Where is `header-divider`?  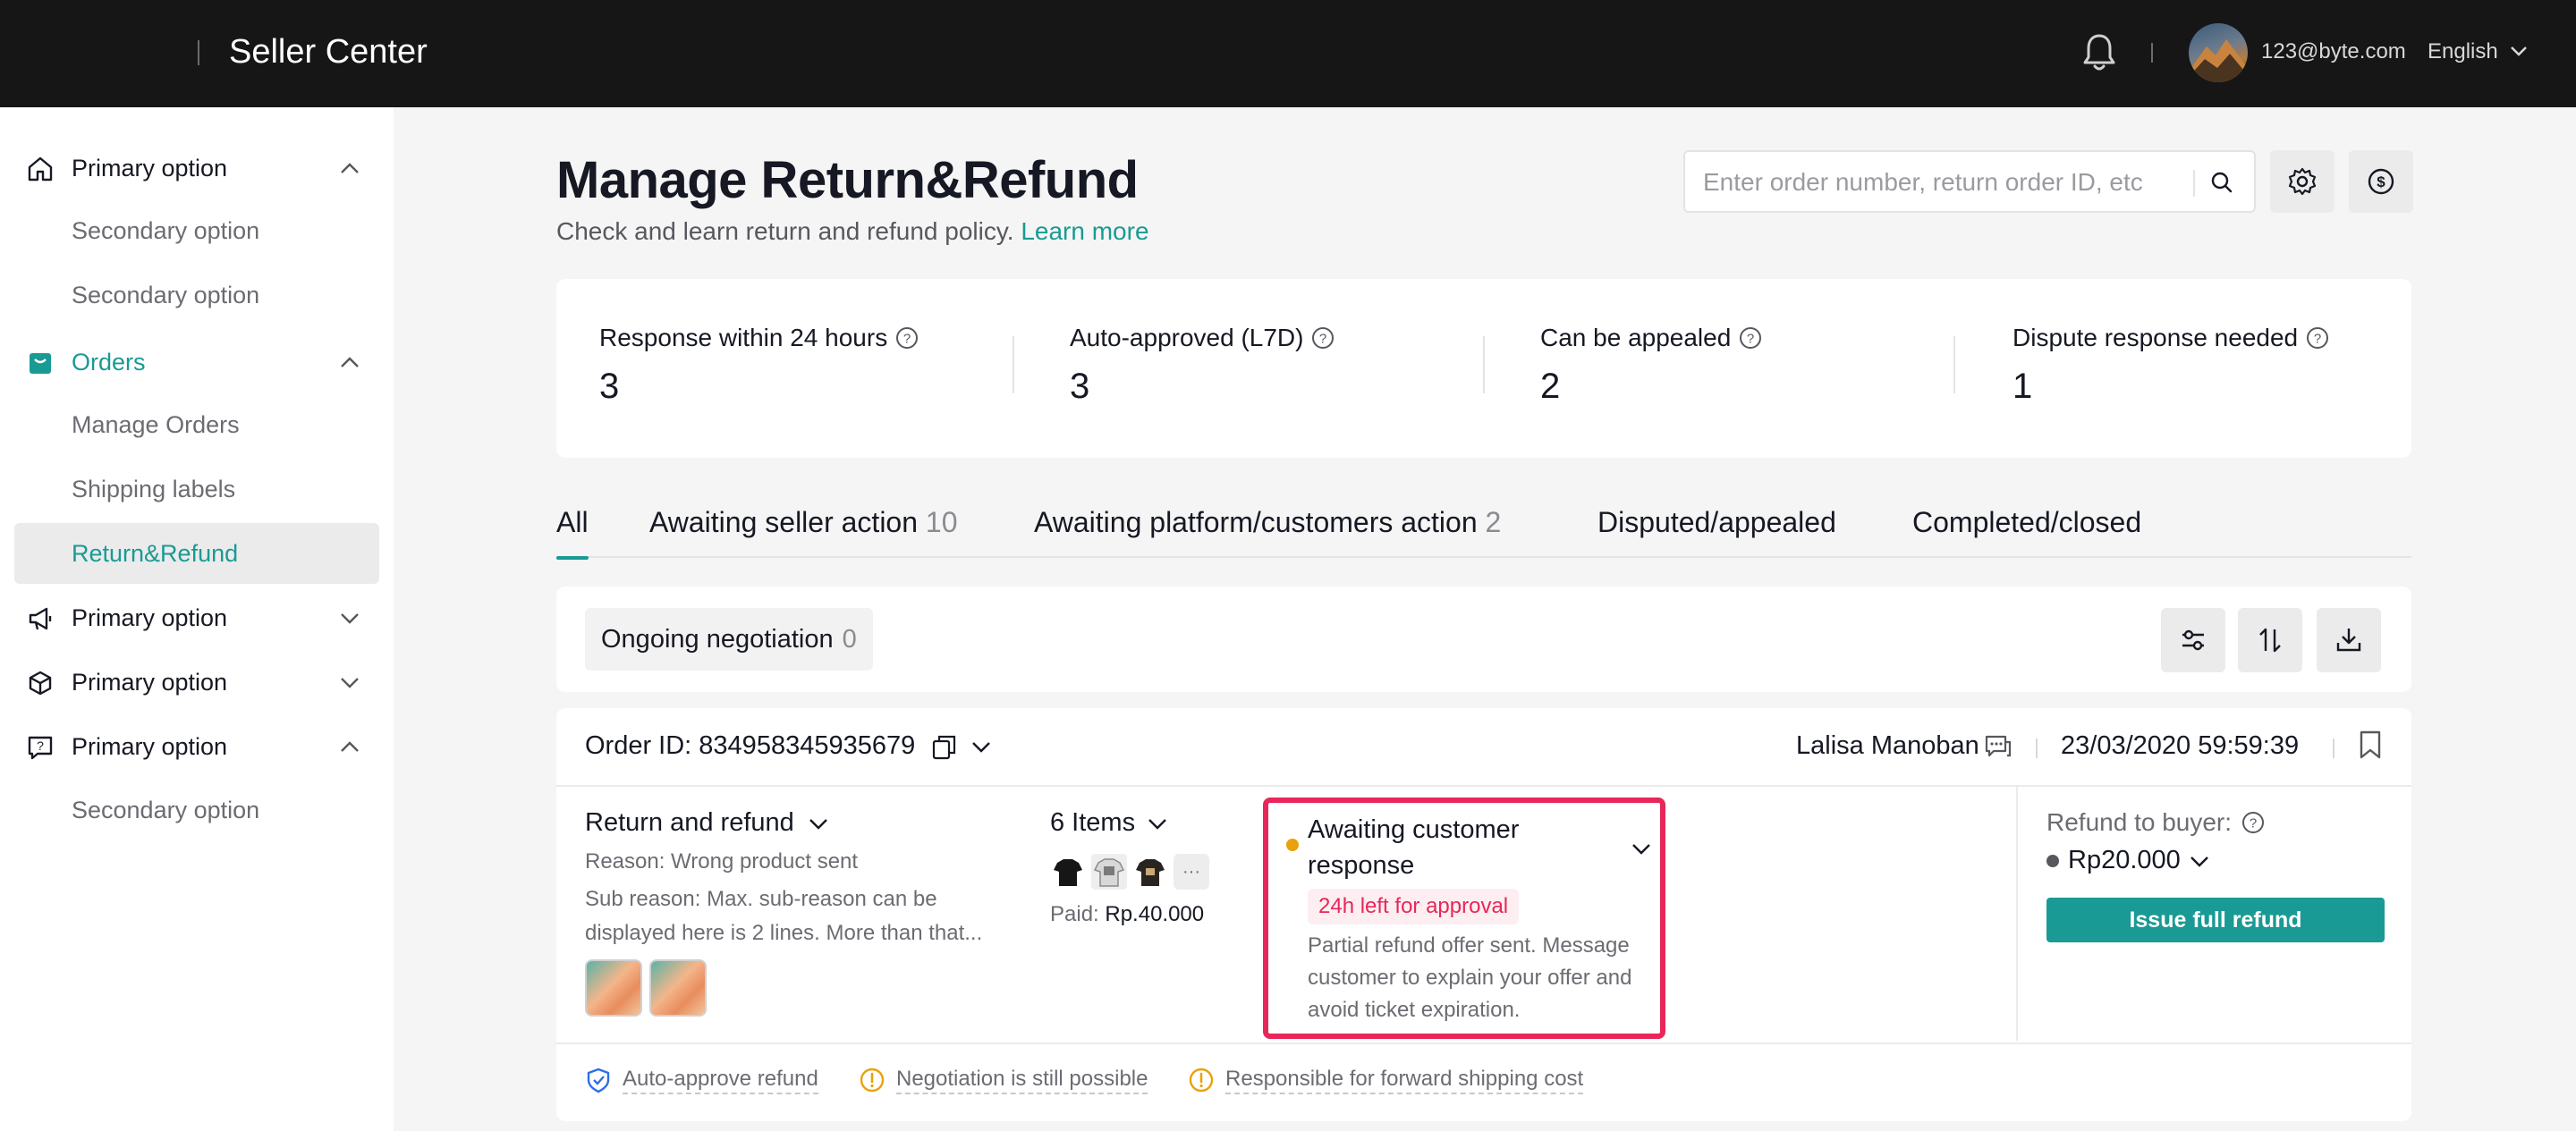
header-divider is located at coordinates (2333, 748).